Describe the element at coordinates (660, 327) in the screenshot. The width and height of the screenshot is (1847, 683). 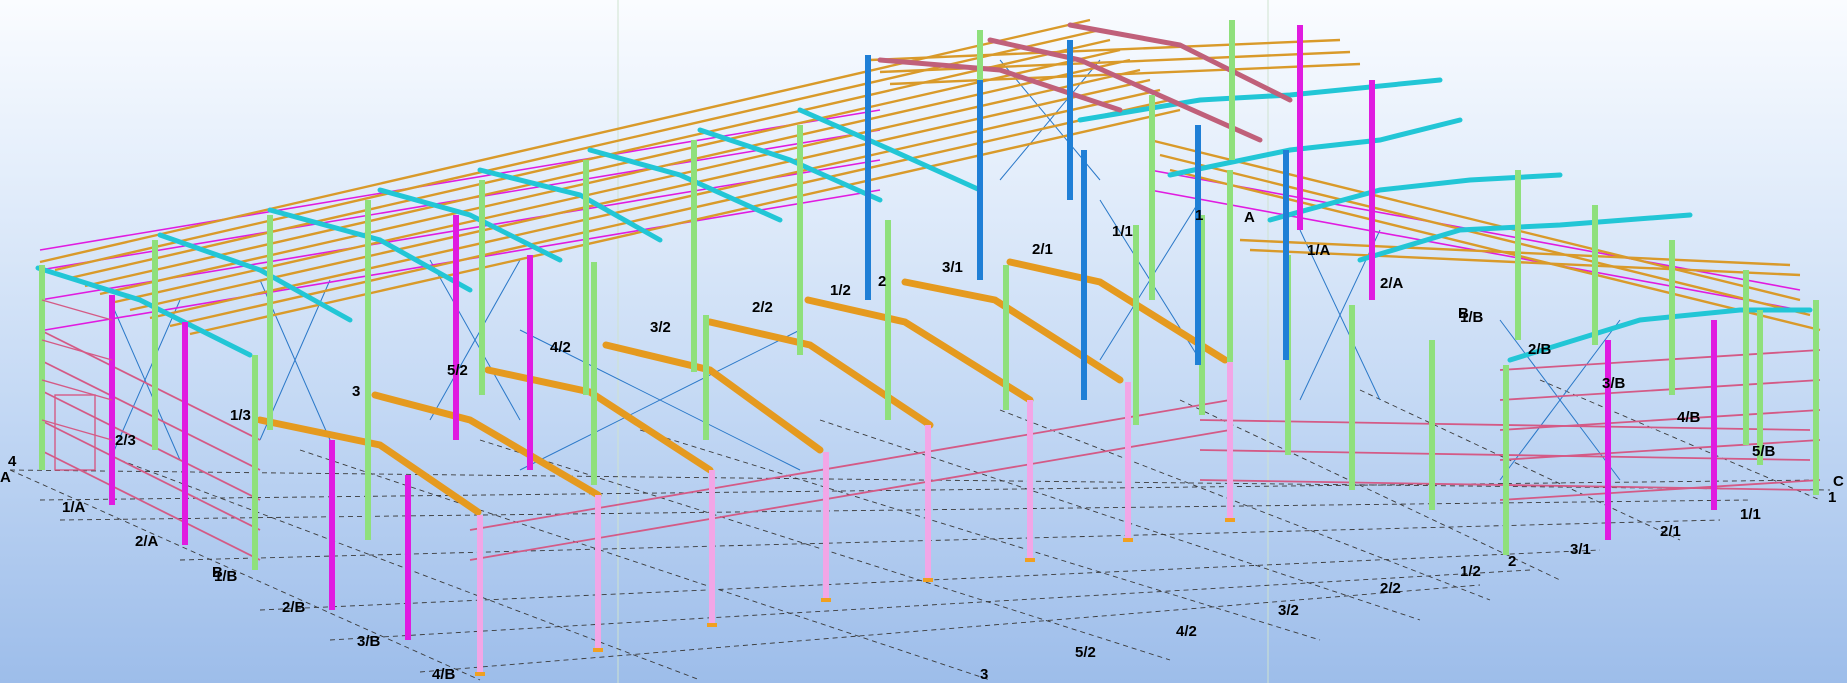
I see `frame-label-3-2: 3/2` at that location.